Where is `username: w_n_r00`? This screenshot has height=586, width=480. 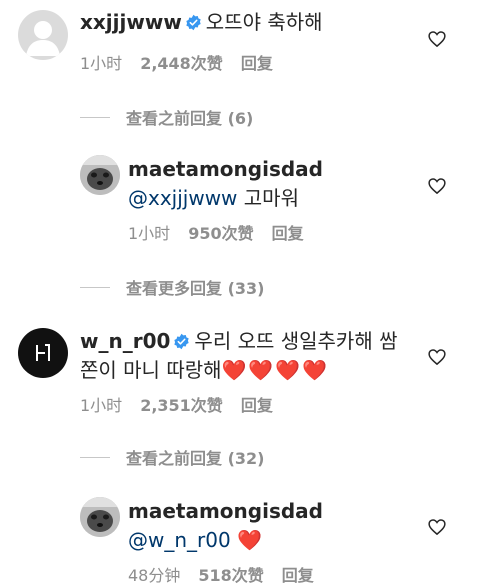
username: w_n_r00 is located at coordinates (125, 341).